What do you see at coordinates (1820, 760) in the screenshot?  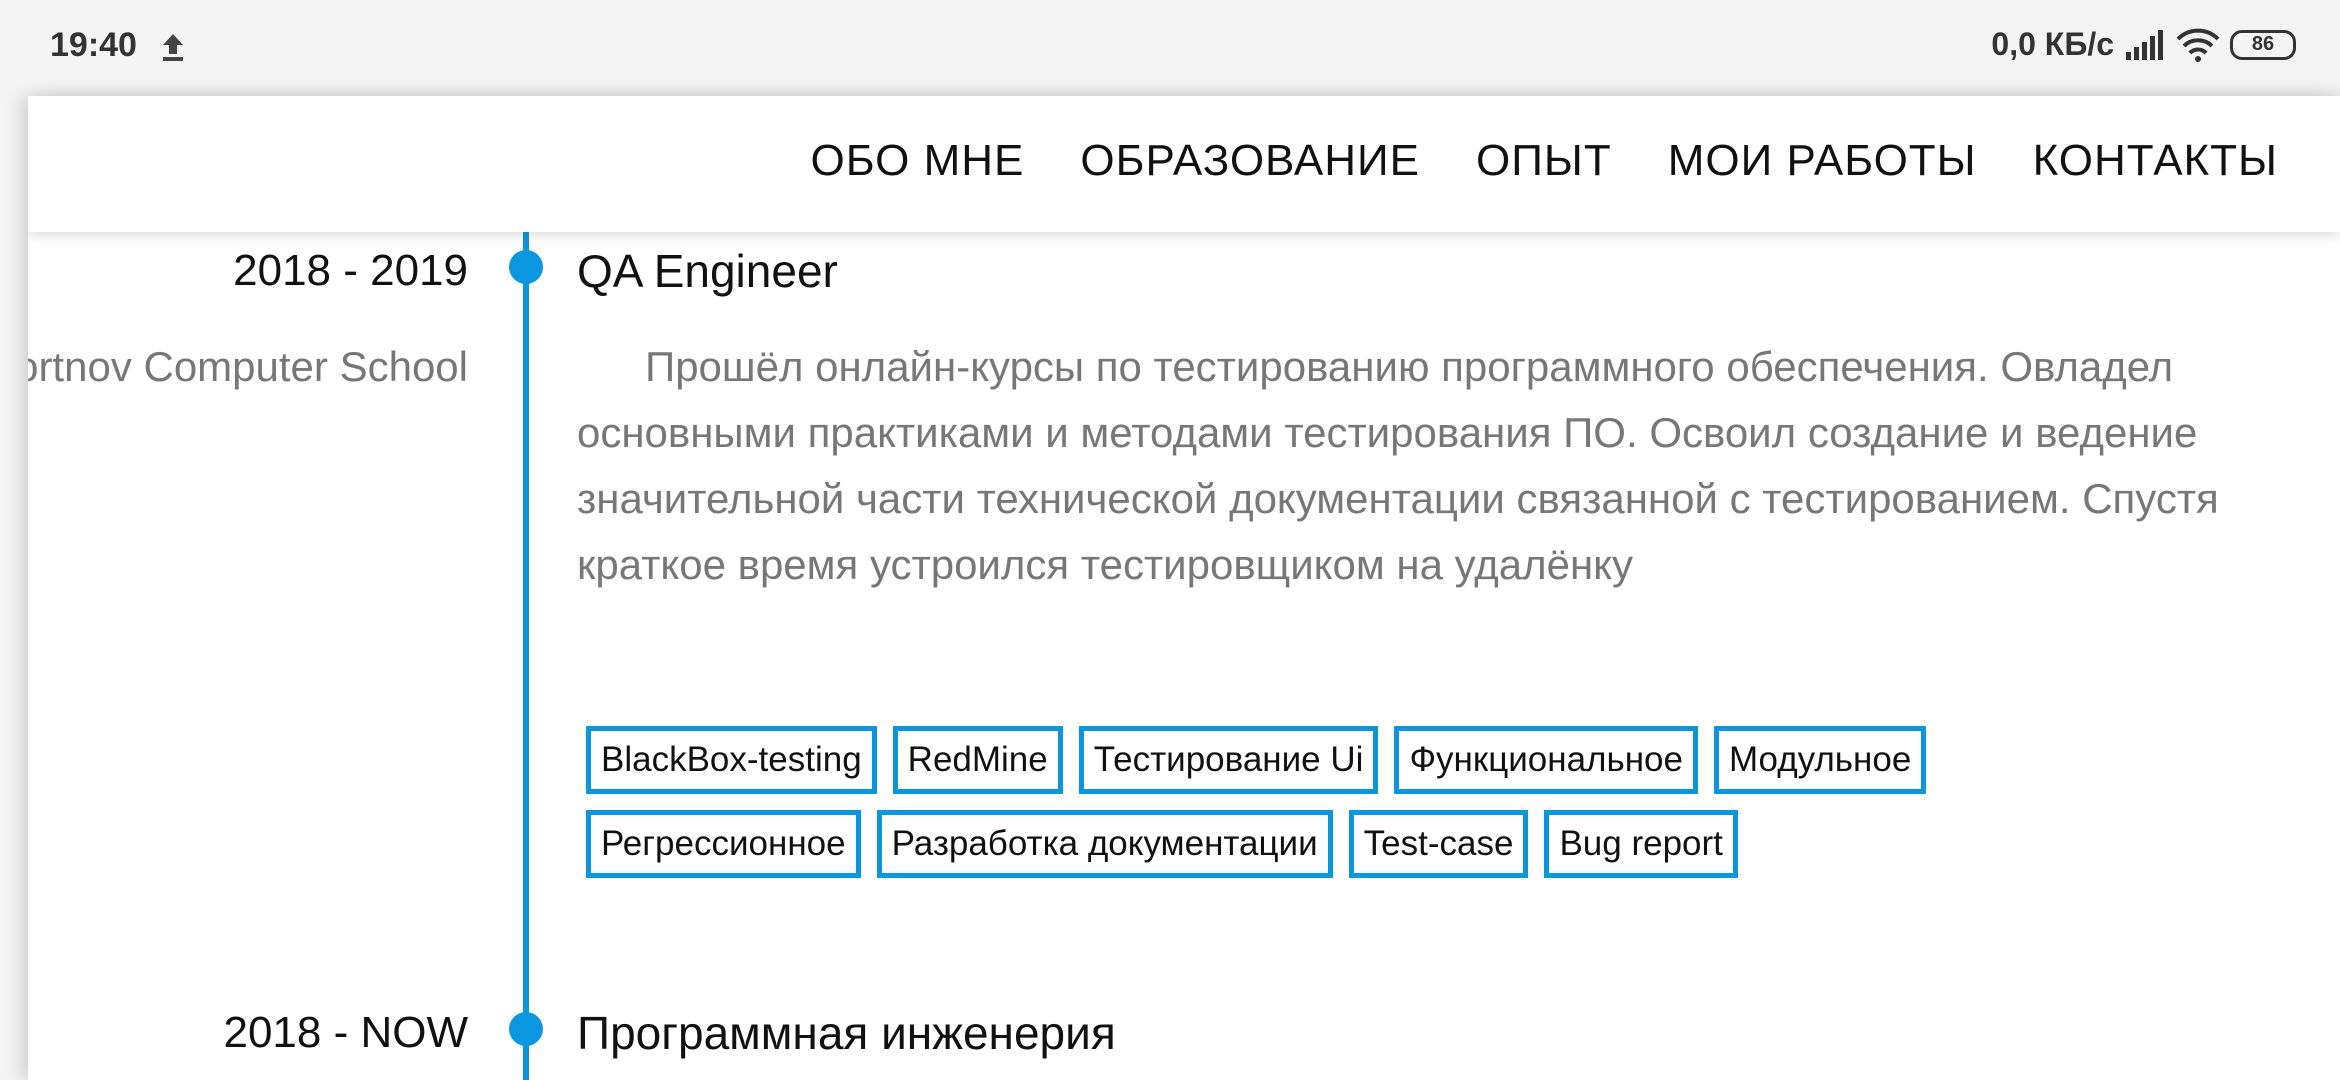 I see `skill-tag: Модульное` at bounding box center [1820, 760].